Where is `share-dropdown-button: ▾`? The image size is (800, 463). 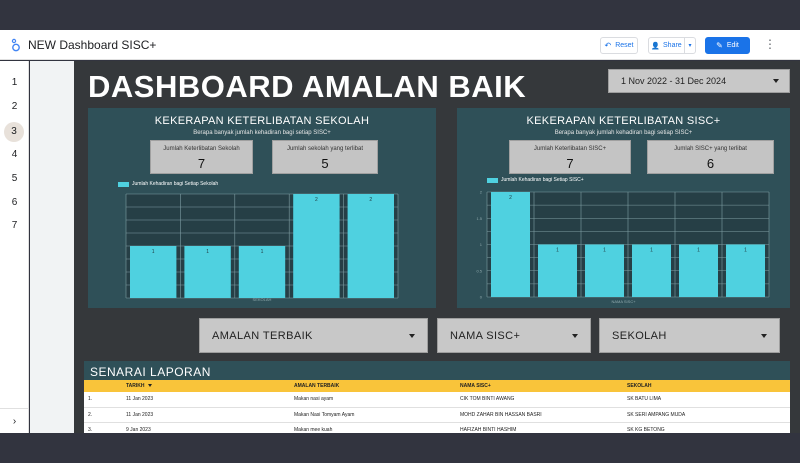
share-dropdown-button: ▾ is located at coordinates (690, 45).